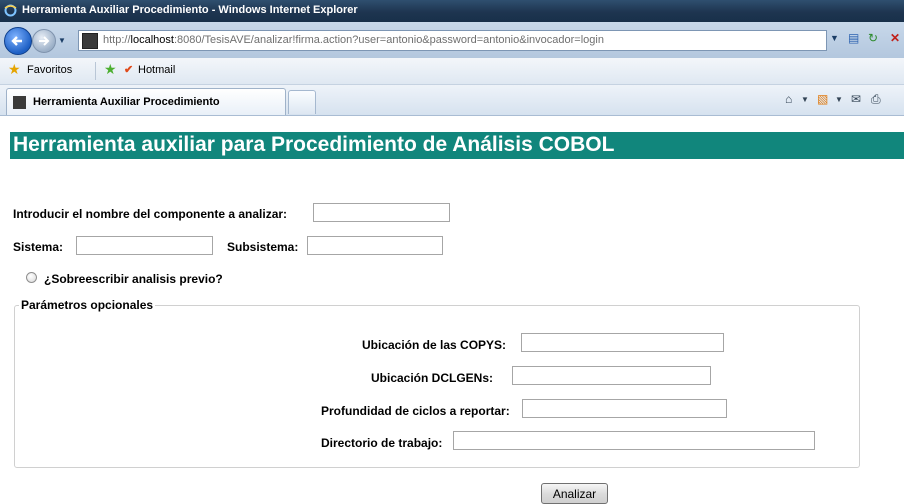 The width and height of the screenshot is (904, 504). What do you see at coordinates (49, 70) in the screenshot?
I see `favorites-button: Favoritos` at bounding box center [49, 70].